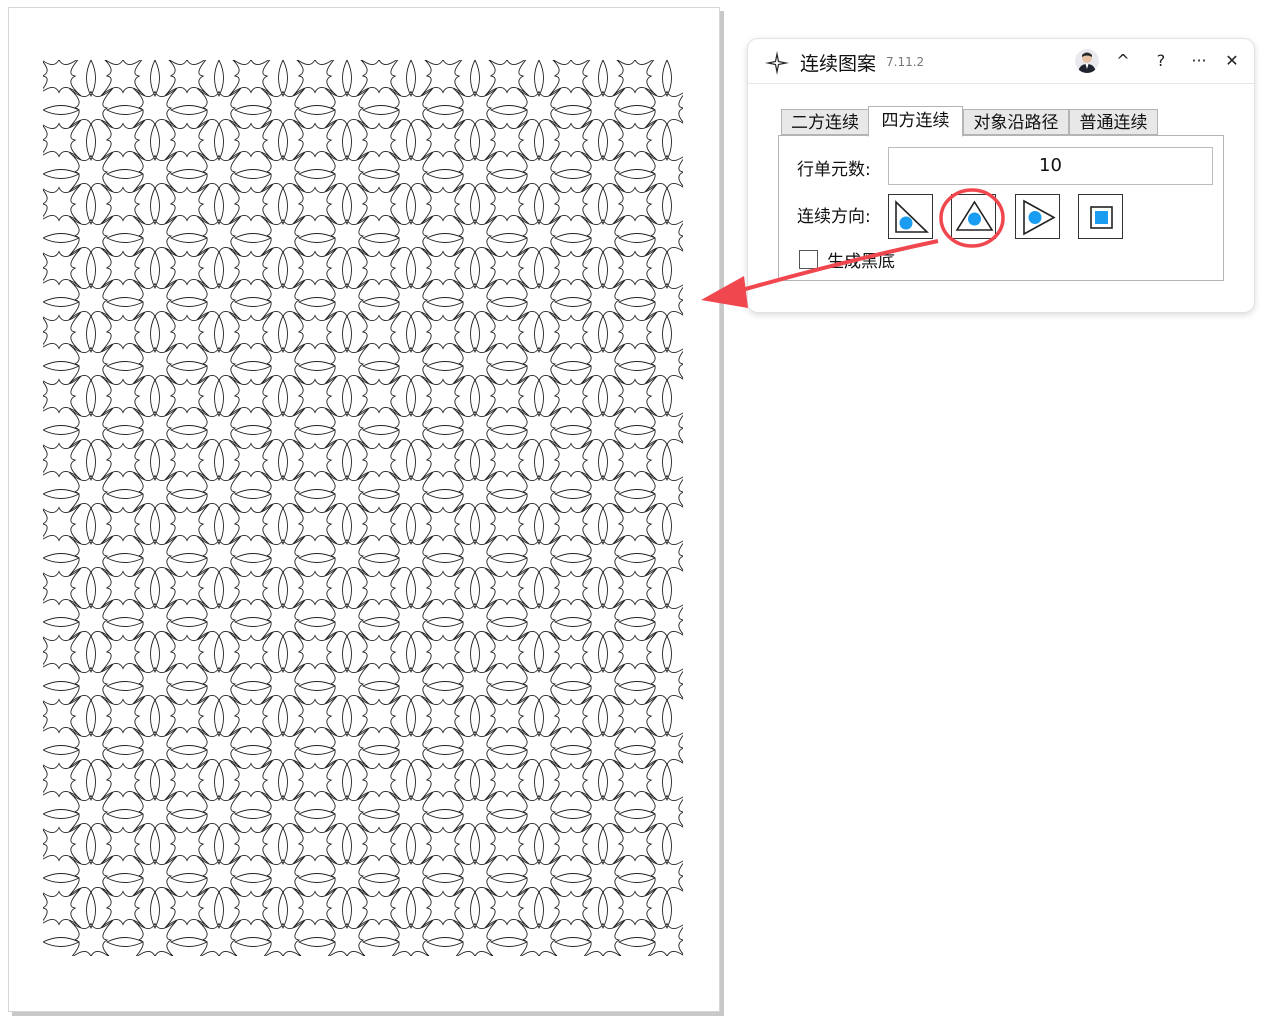 This screenshot has width=1266, height=1020. Describe the element at coordinates (1001, 61) in the screenshot. I see `title-bar: 连续图案 7.11.2 ^ ? ··· ✕` at that location.